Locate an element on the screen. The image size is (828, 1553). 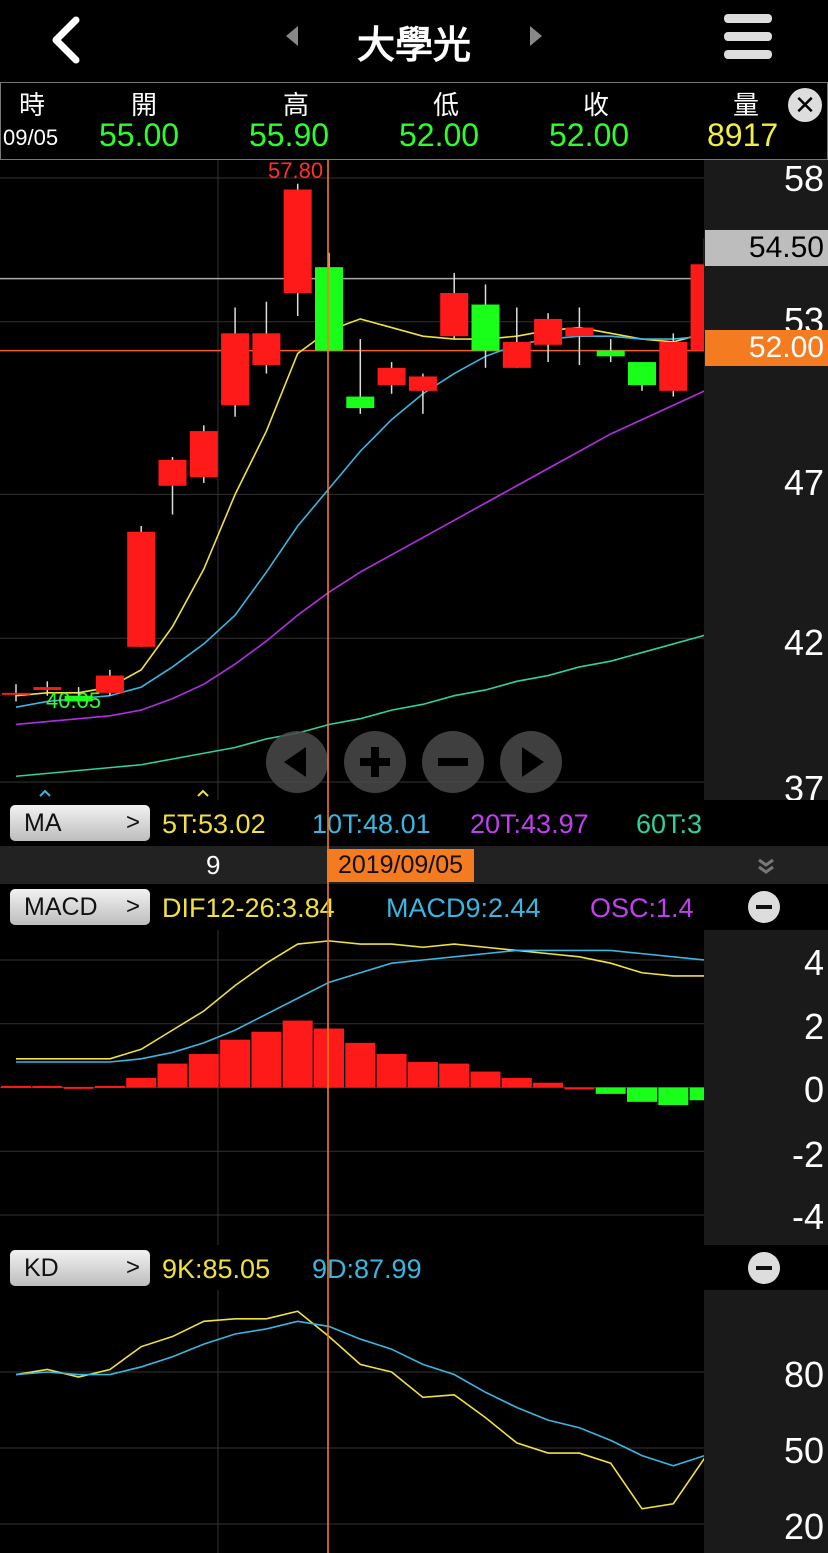
kd-chart is located at coordinates (352, 1421).